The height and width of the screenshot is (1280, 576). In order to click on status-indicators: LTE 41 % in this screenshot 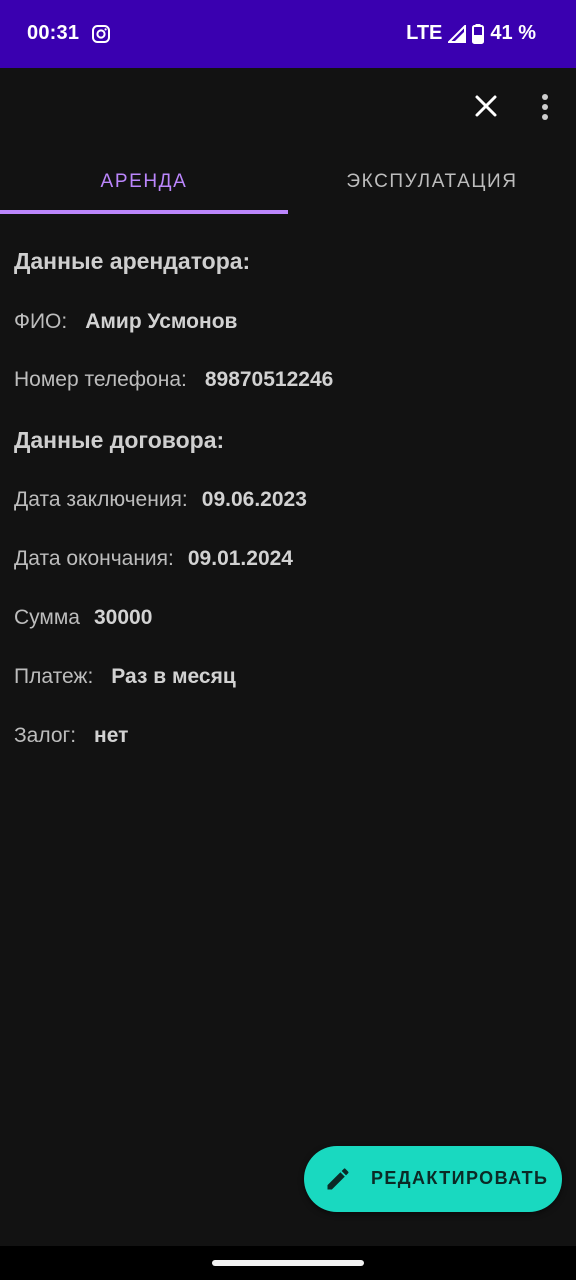, I will do `click(471, 33)`.